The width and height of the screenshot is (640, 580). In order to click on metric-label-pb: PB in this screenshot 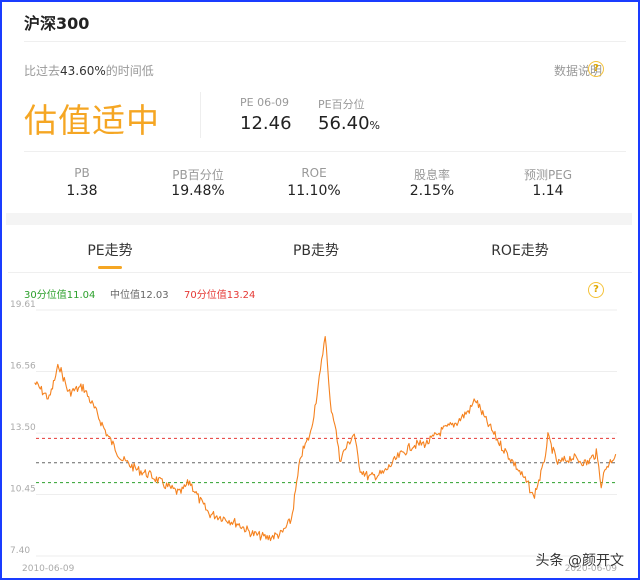, I will do `click(82, 173)`.